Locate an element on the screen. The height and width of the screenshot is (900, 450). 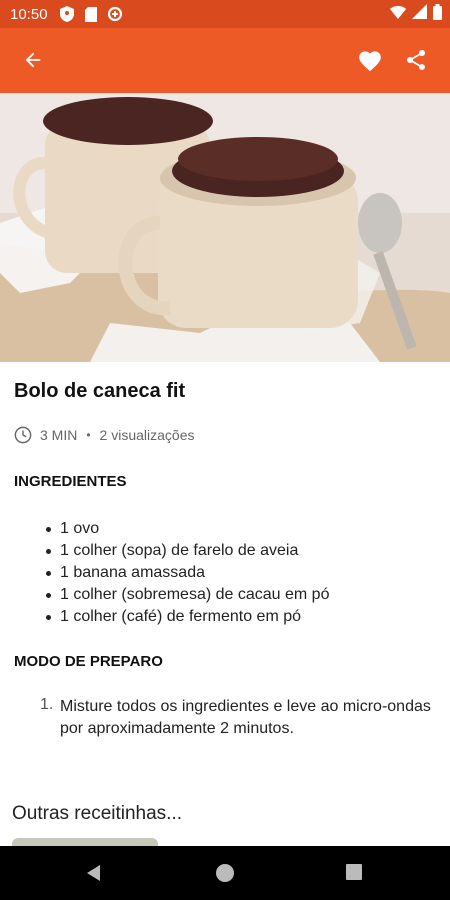
recipe-meta: 3 MIN • 2 visualizações is located at coordinates (104, 435).